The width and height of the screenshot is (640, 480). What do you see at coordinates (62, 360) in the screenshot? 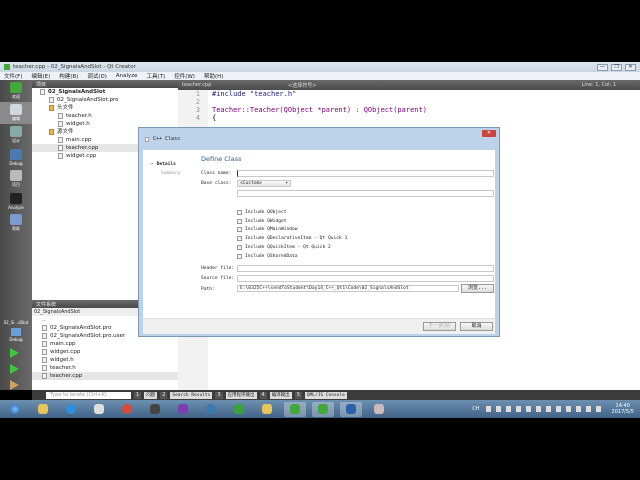
I see `fs-item-label: widget.h` at bounding box center [62, 360].